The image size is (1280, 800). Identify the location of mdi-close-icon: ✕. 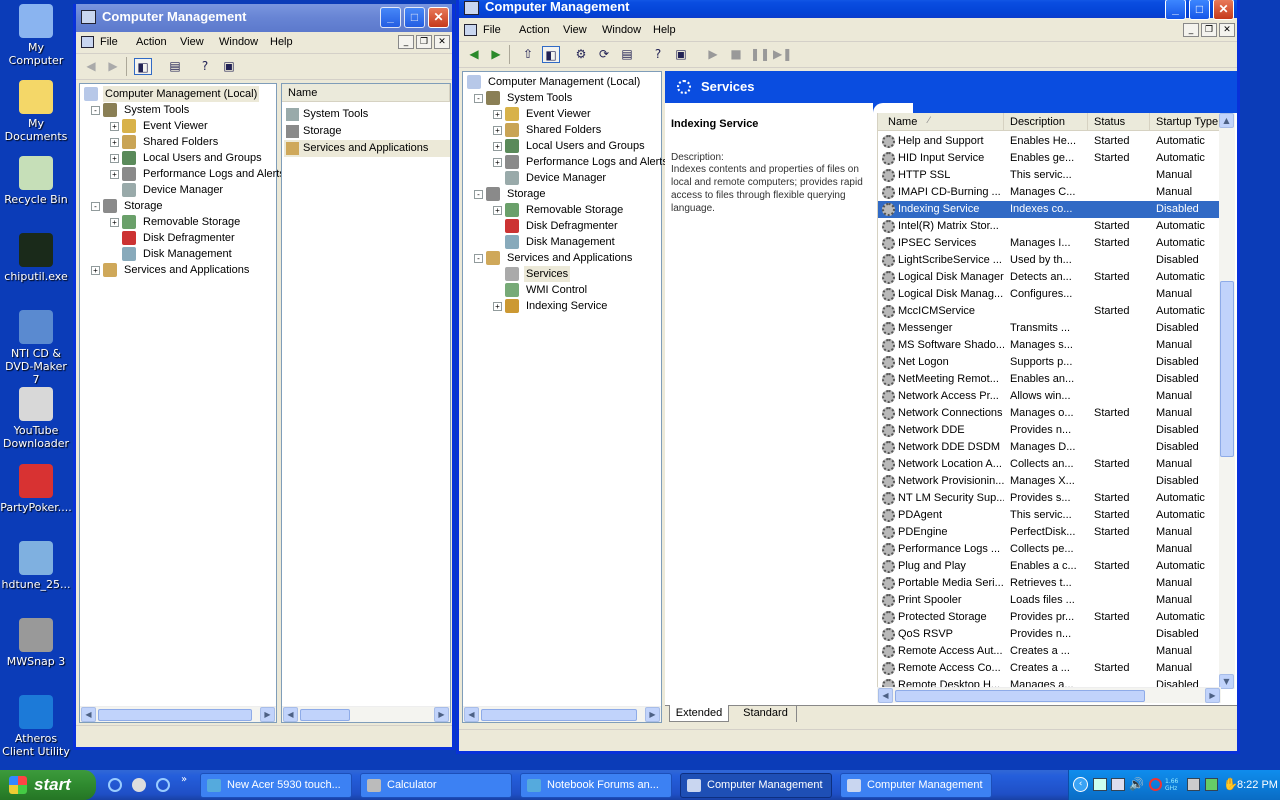
(442, 42).